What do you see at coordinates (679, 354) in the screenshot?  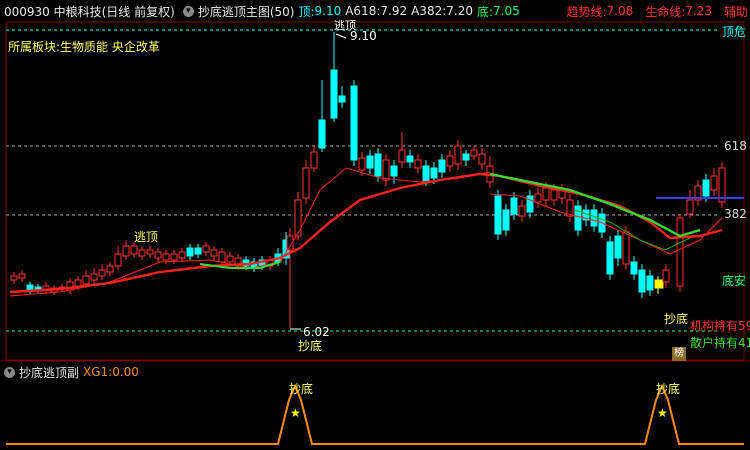 I see `rank-badge: 榜` at bounding box center [679, 354].